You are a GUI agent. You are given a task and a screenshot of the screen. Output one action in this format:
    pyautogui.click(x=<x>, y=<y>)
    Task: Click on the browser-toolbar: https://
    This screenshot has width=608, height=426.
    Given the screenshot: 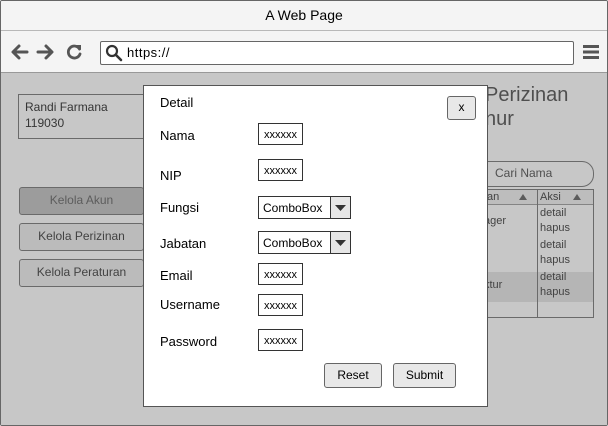 What is the action you would take?
    pyautogui.click(x=304, y=52)
    